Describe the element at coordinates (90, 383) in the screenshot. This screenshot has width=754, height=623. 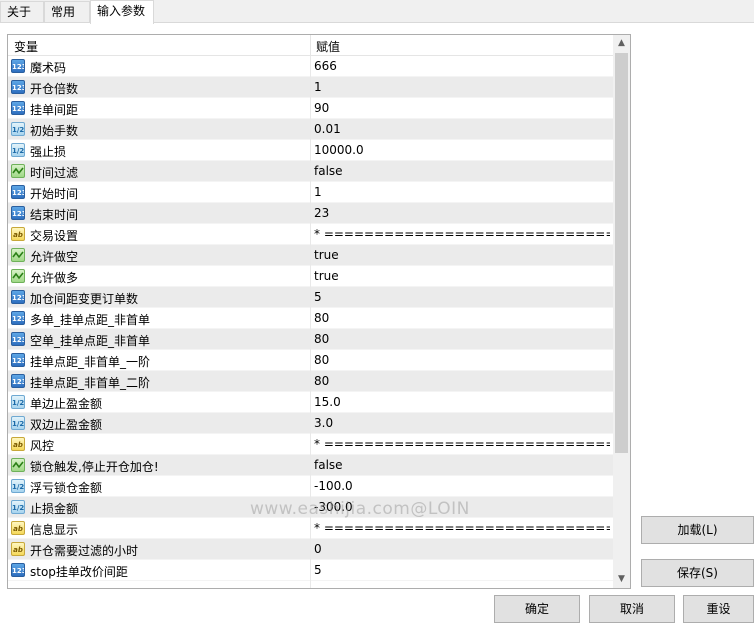
I see `parameter-name: 挂单点距_非首单_二阶` at that location.